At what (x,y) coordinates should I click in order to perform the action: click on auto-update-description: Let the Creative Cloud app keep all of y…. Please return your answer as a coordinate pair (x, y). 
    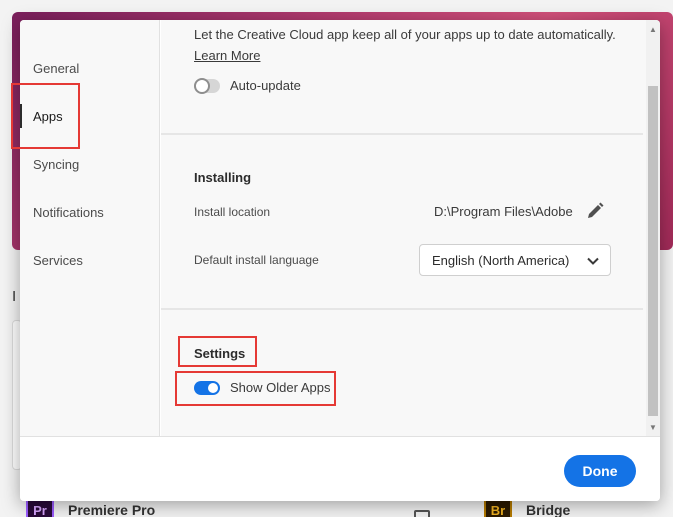
    Looking at the image, I should click on (405, 34).